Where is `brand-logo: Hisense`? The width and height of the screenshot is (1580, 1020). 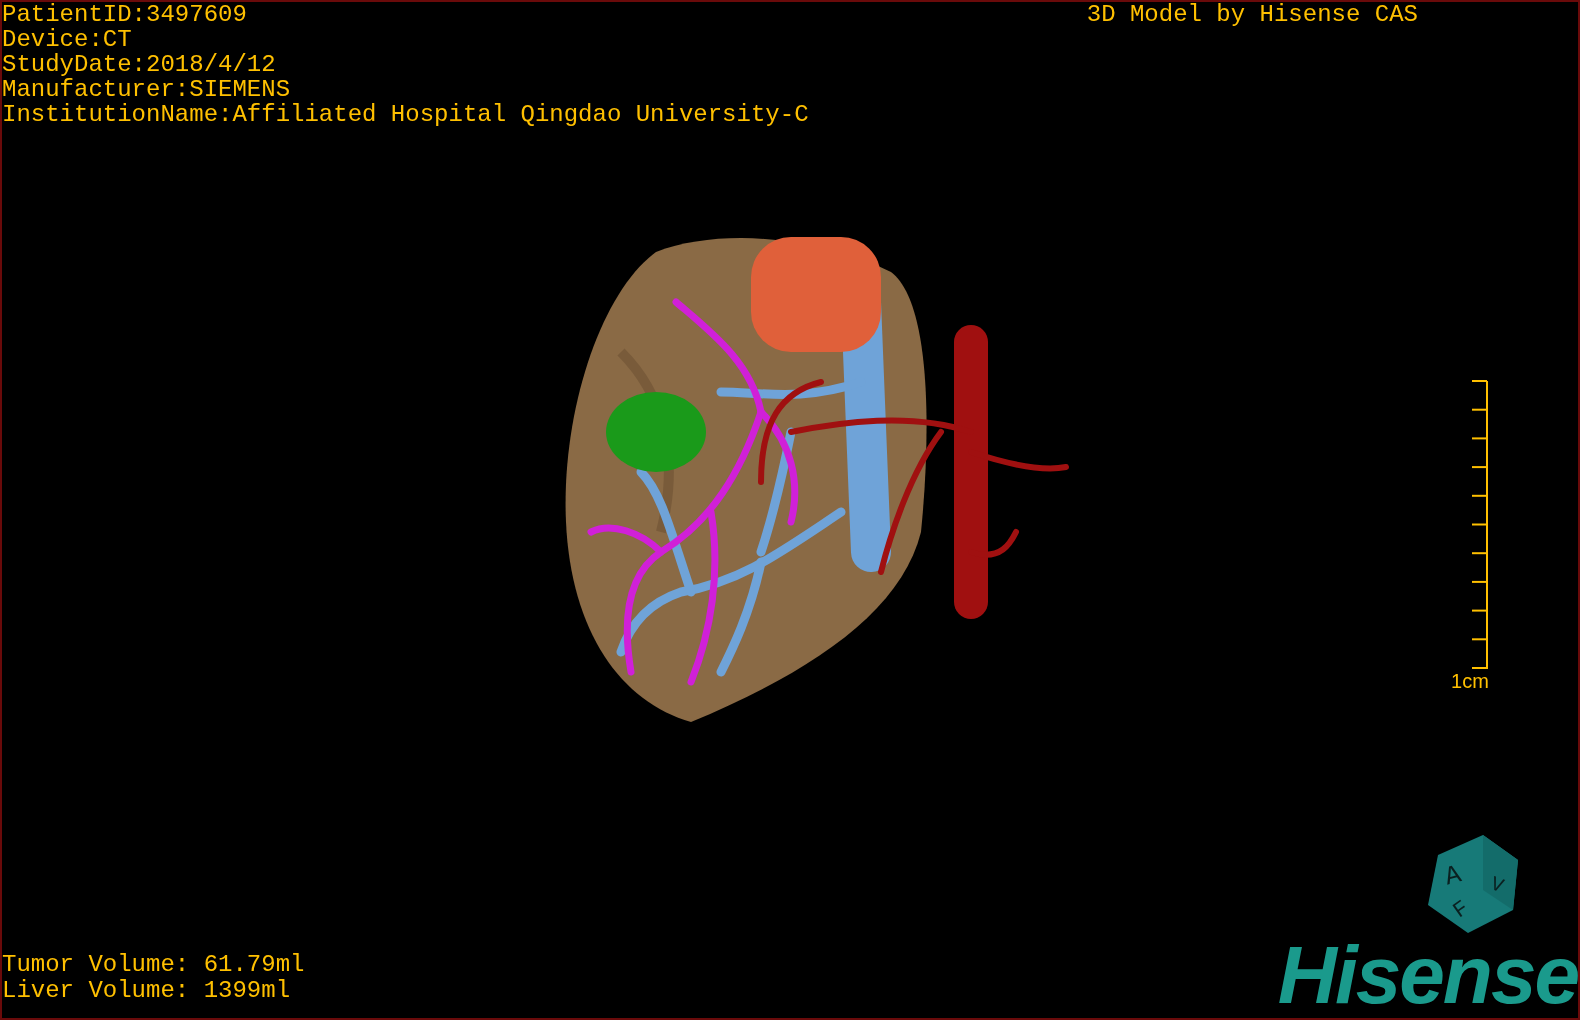
brand-logo: Hisense is located at coordinates (1427, 975).